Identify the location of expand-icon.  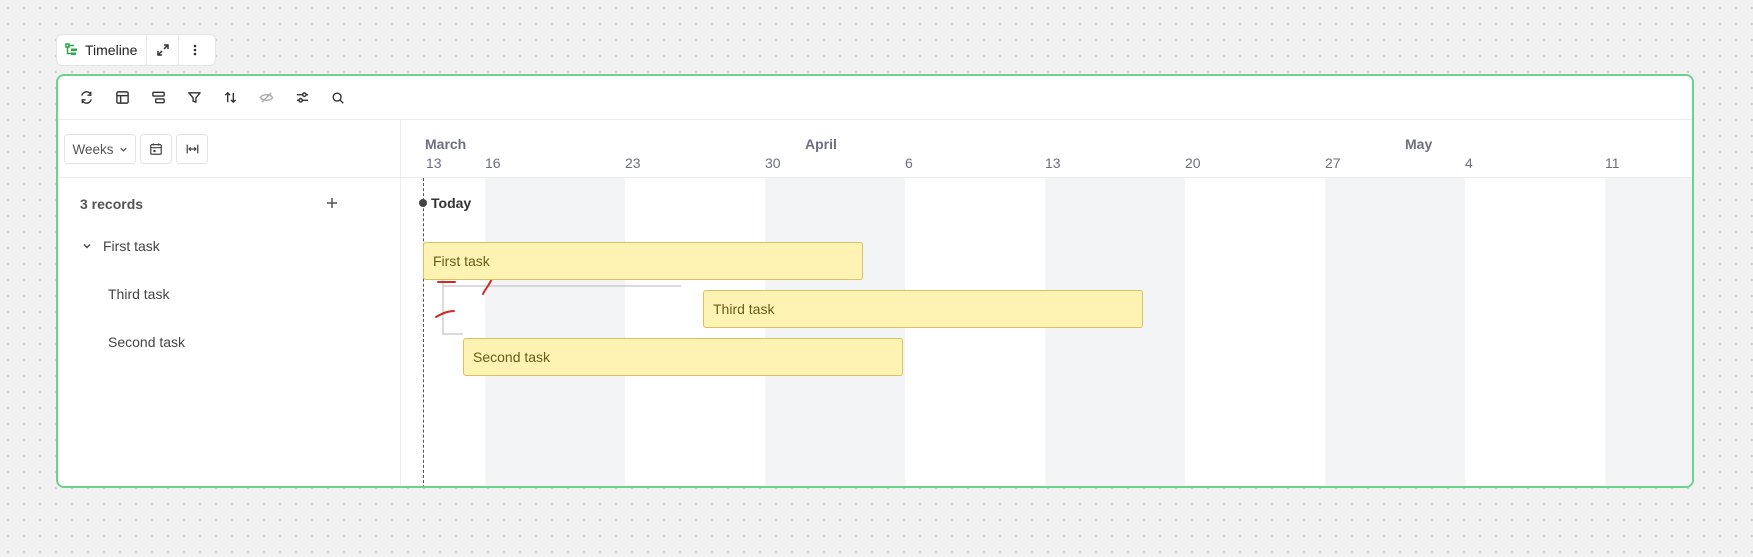
(163, 50).